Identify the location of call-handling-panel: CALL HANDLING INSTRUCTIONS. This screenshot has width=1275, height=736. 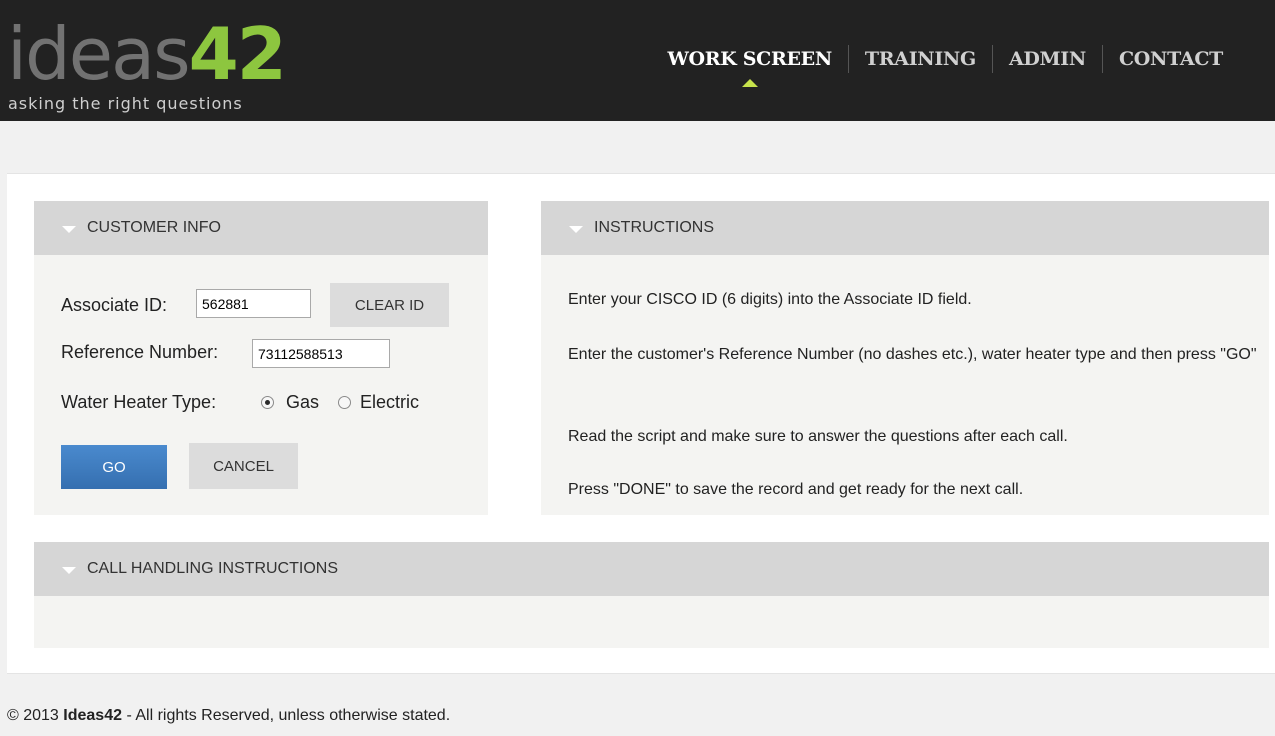
(651, 595).